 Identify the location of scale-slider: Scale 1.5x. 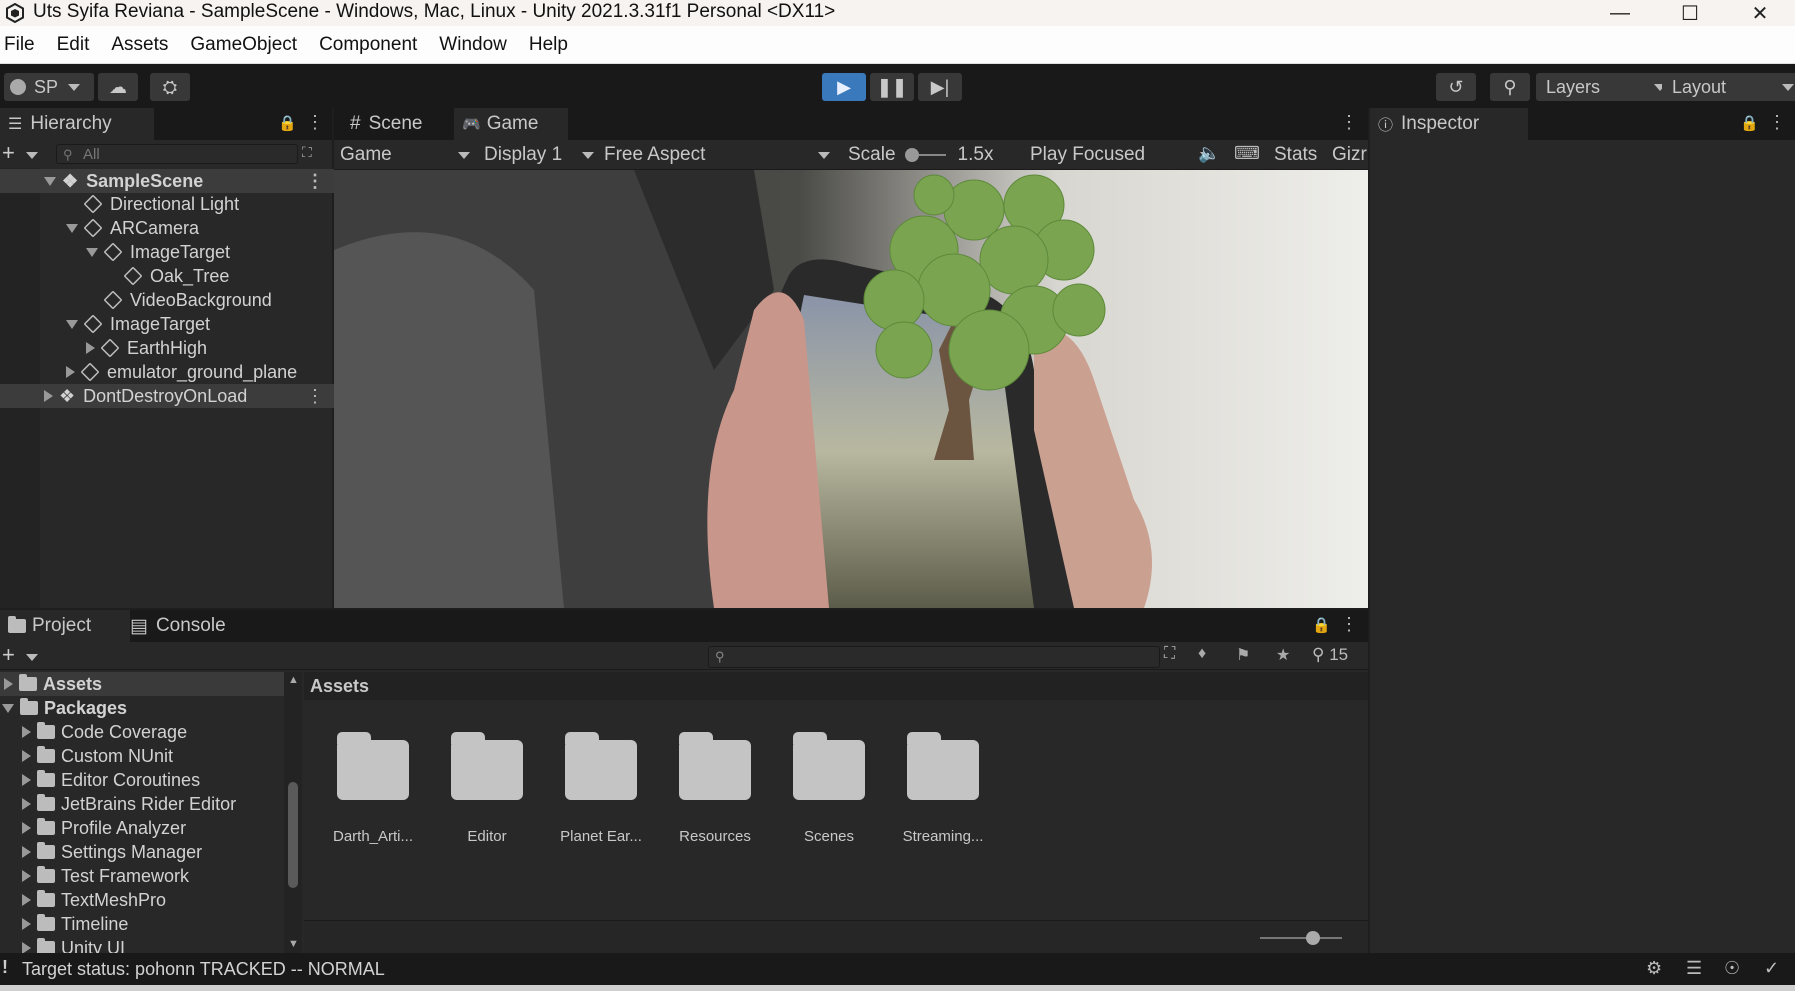
(928, 155).